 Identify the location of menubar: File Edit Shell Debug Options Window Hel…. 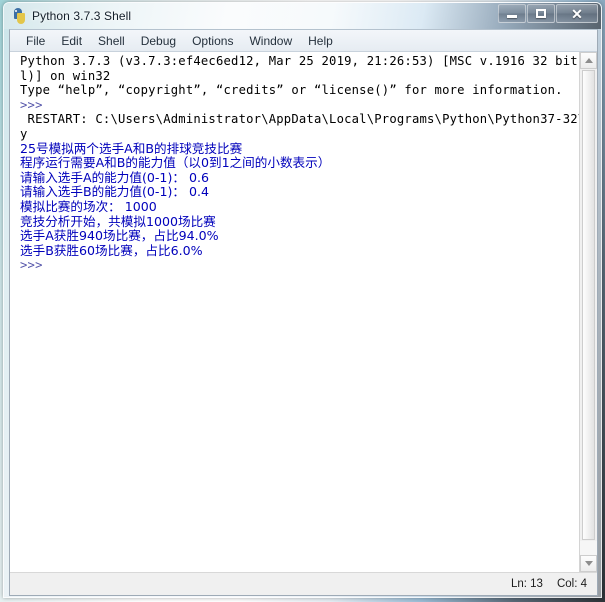
(303, 41).